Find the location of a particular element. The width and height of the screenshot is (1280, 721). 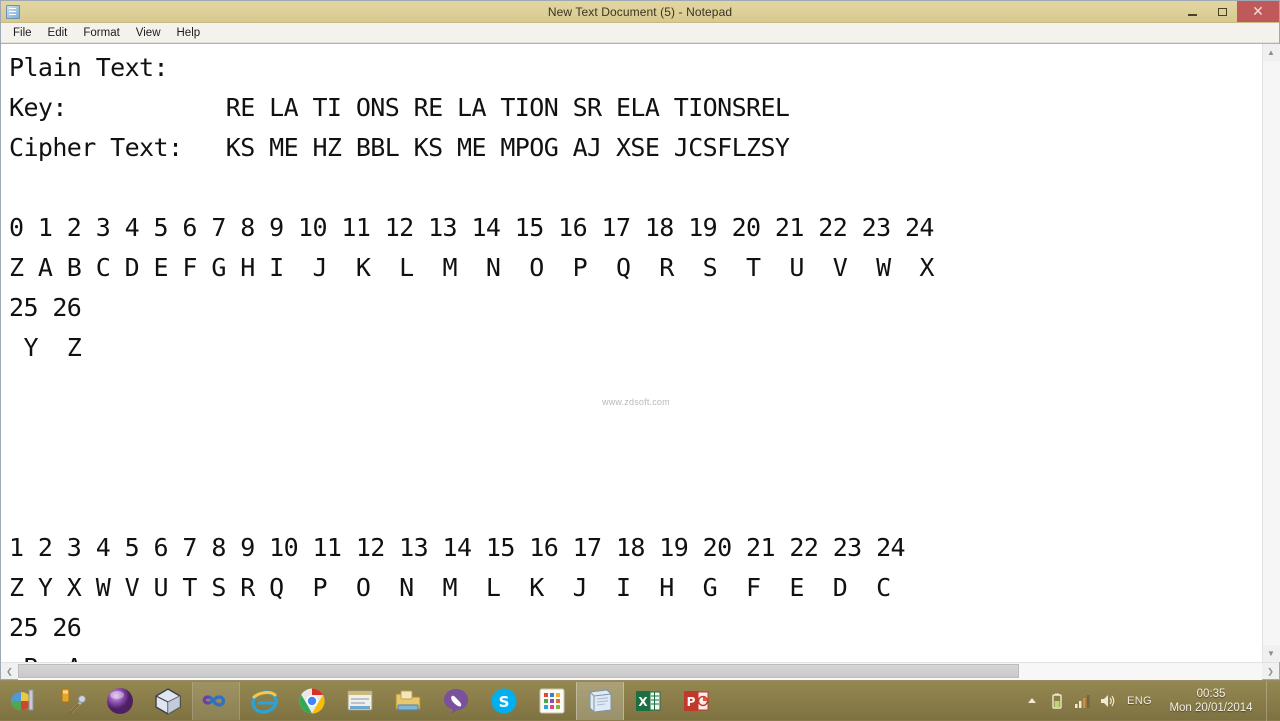

scroll-left-button: ❮ is located at coordinates (9, 671).